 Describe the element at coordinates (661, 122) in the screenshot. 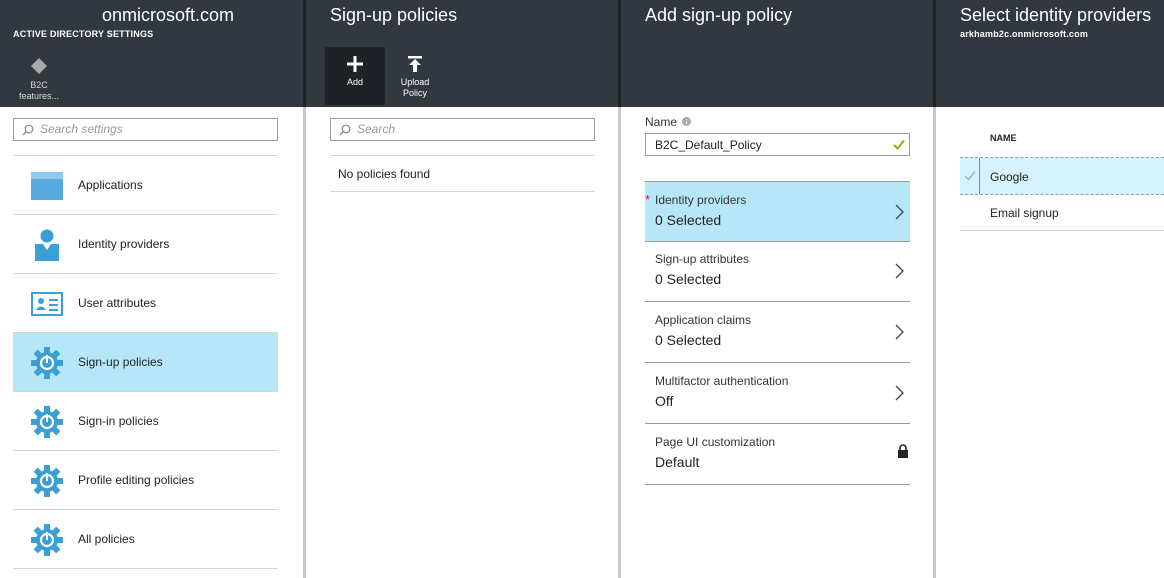

I see `name-label: Name` at that location.